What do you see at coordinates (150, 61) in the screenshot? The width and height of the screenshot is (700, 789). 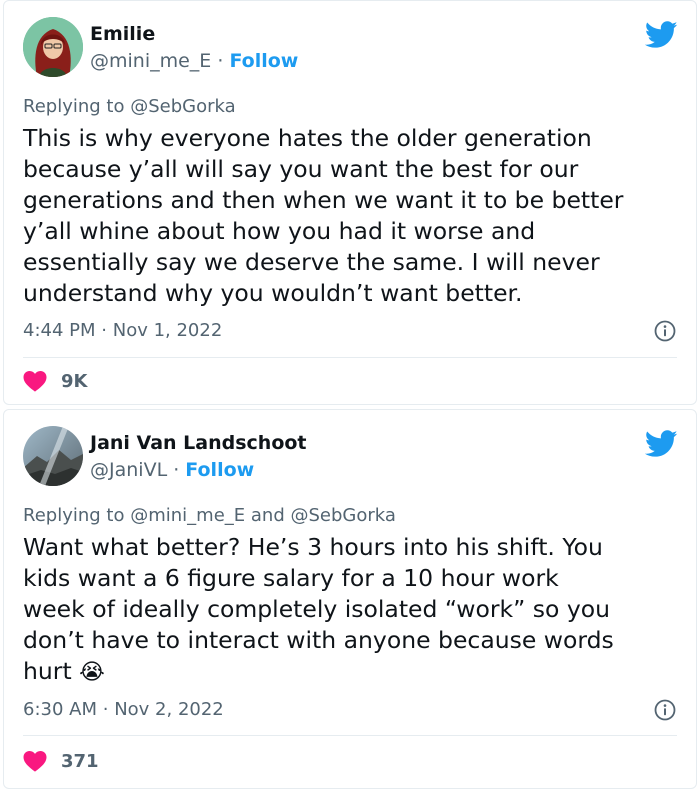 I see `author-handle: @mini_me_E` at bounding box center [150, 61].